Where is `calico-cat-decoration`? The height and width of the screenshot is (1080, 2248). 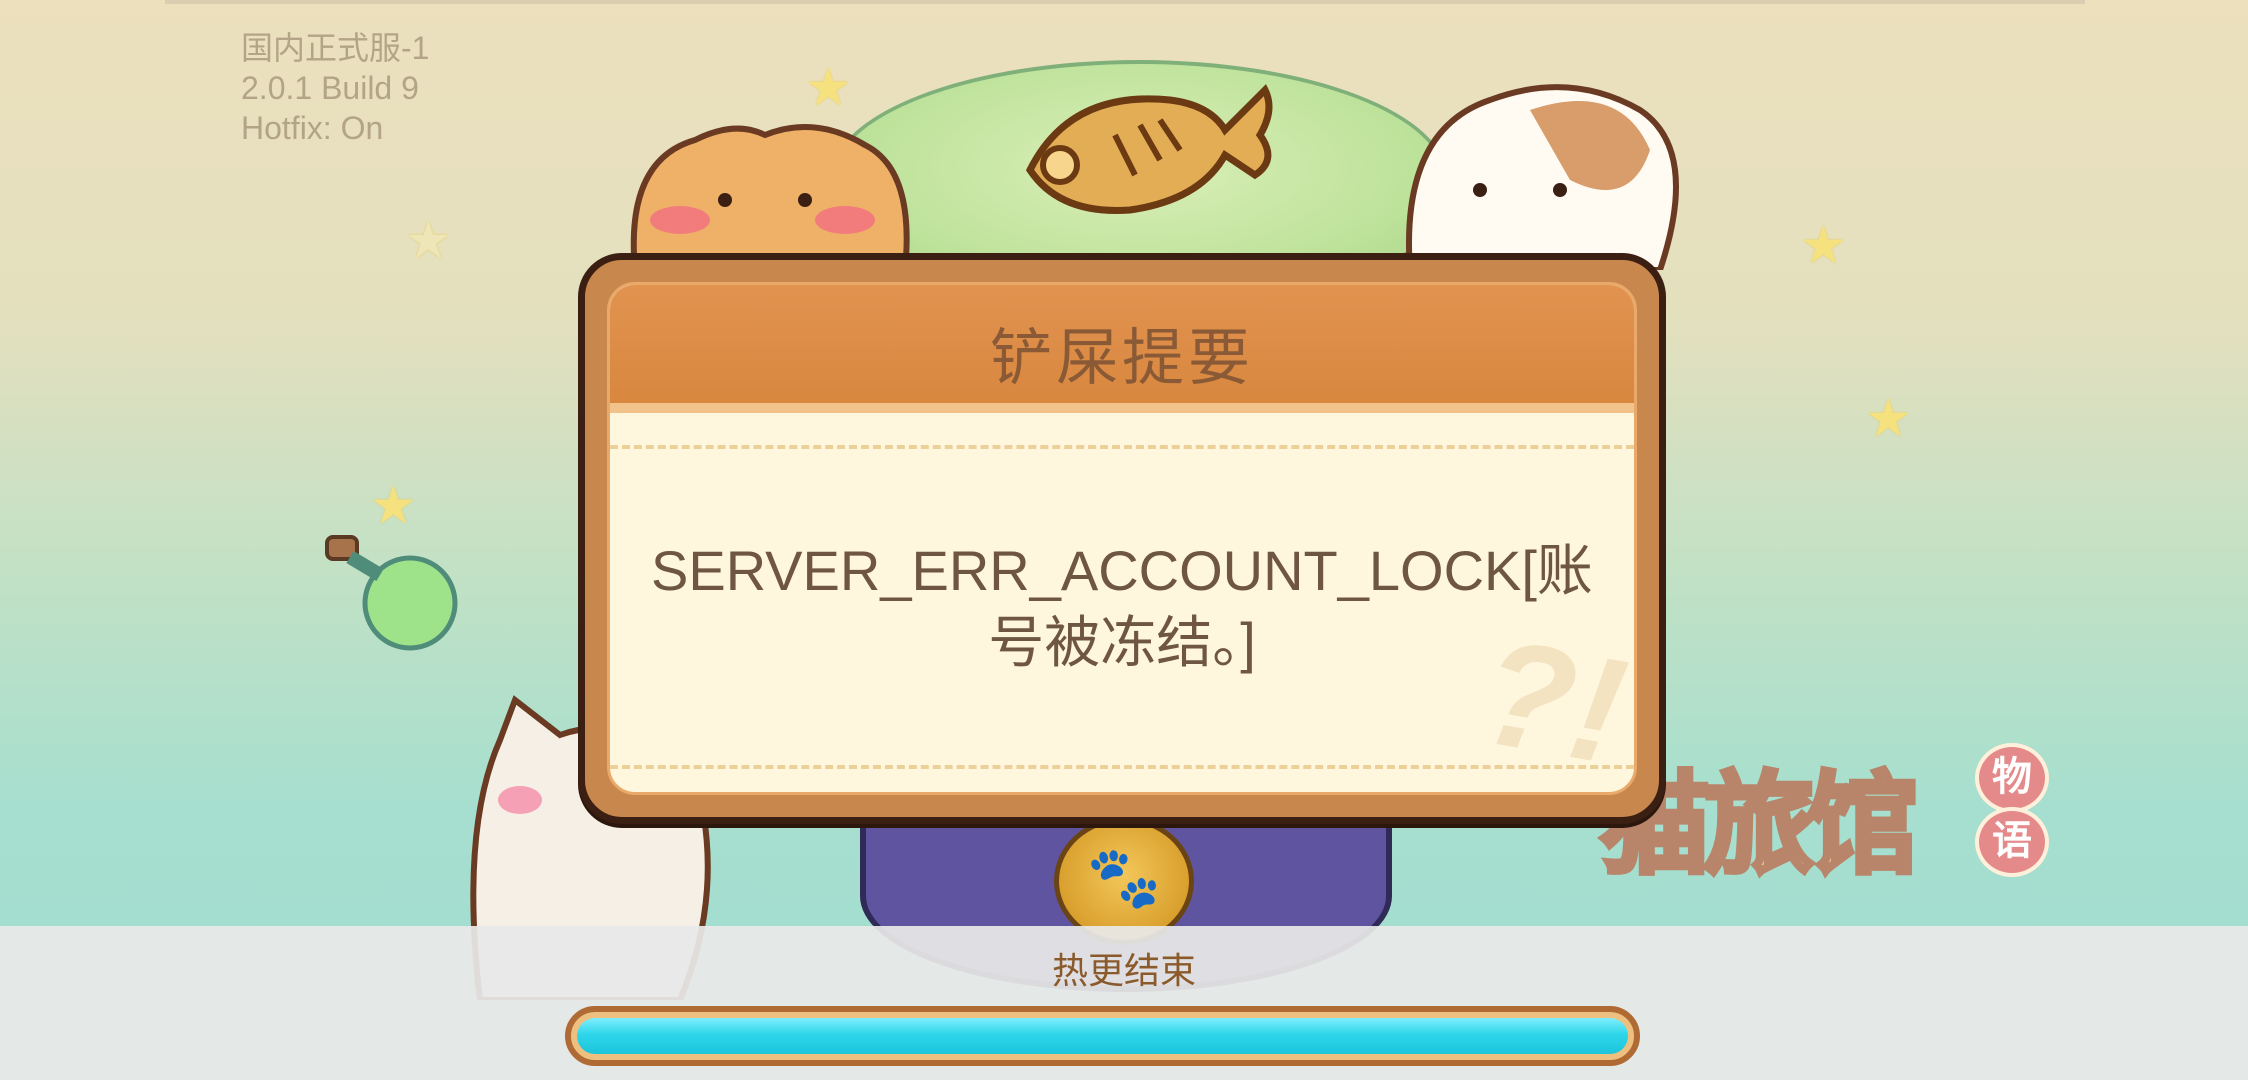
calico-cat-decoration is located at coordinates (1580, 172).